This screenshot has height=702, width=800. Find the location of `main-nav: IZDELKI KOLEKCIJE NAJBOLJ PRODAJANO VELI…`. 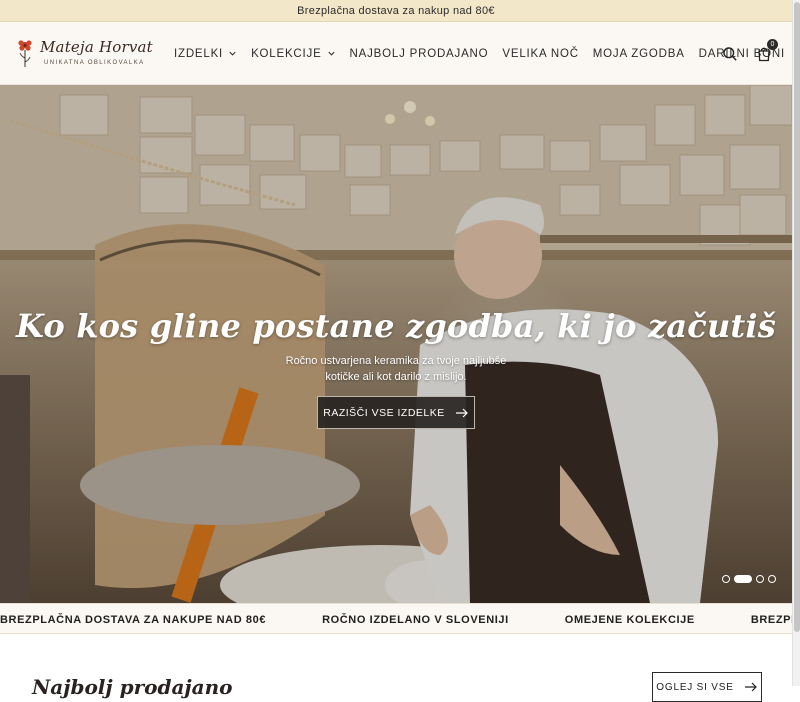

main-nav: IZDELKI KOLEKCIJE NAJBOLJ PRODAJANO VELI… is located at coordinates (486, 53).